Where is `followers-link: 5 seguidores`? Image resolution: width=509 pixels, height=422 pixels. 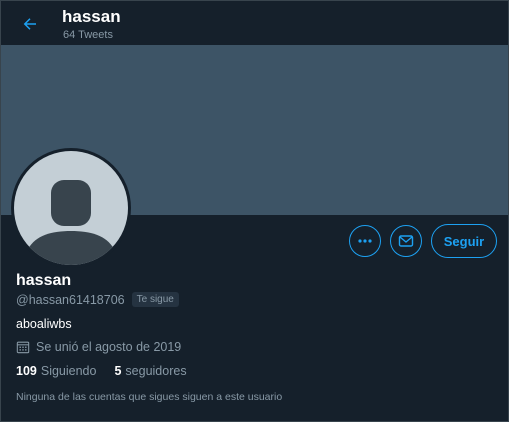 followers-link: 5 seguidores is located at coordinates (150, 371).